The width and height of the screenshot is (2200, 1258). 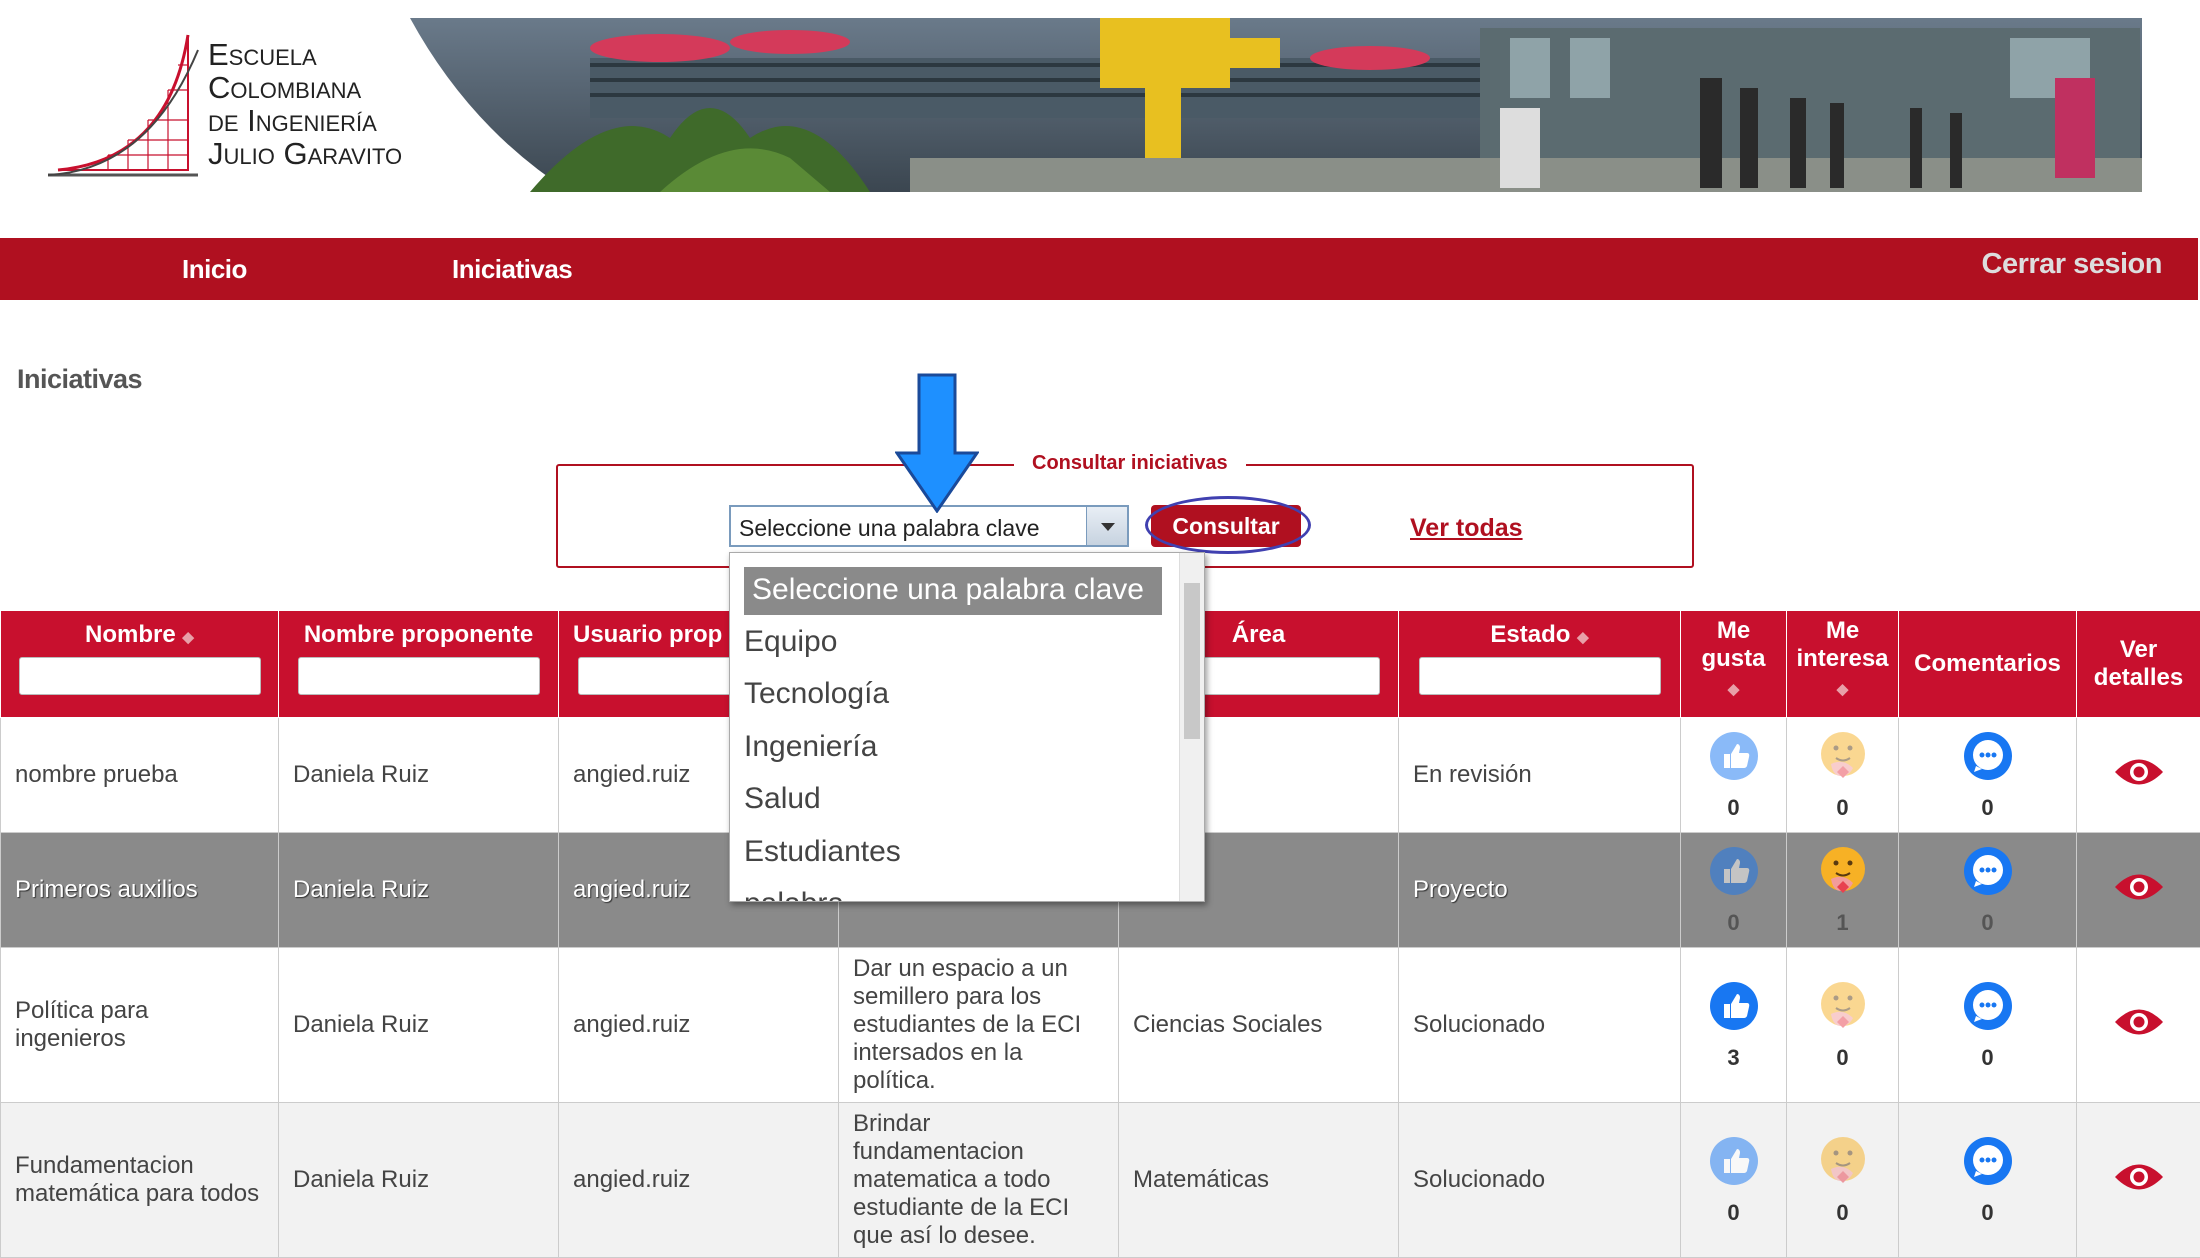 I want to click on logo-grid-icon, so click(x=128, y=105).